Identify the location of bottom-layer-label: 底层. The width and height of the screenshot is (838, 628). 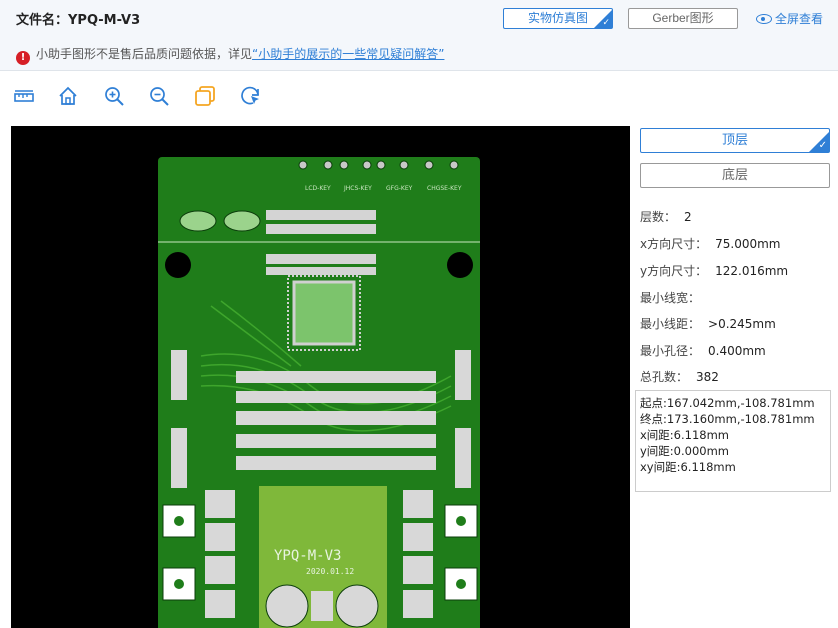
(734, 175).